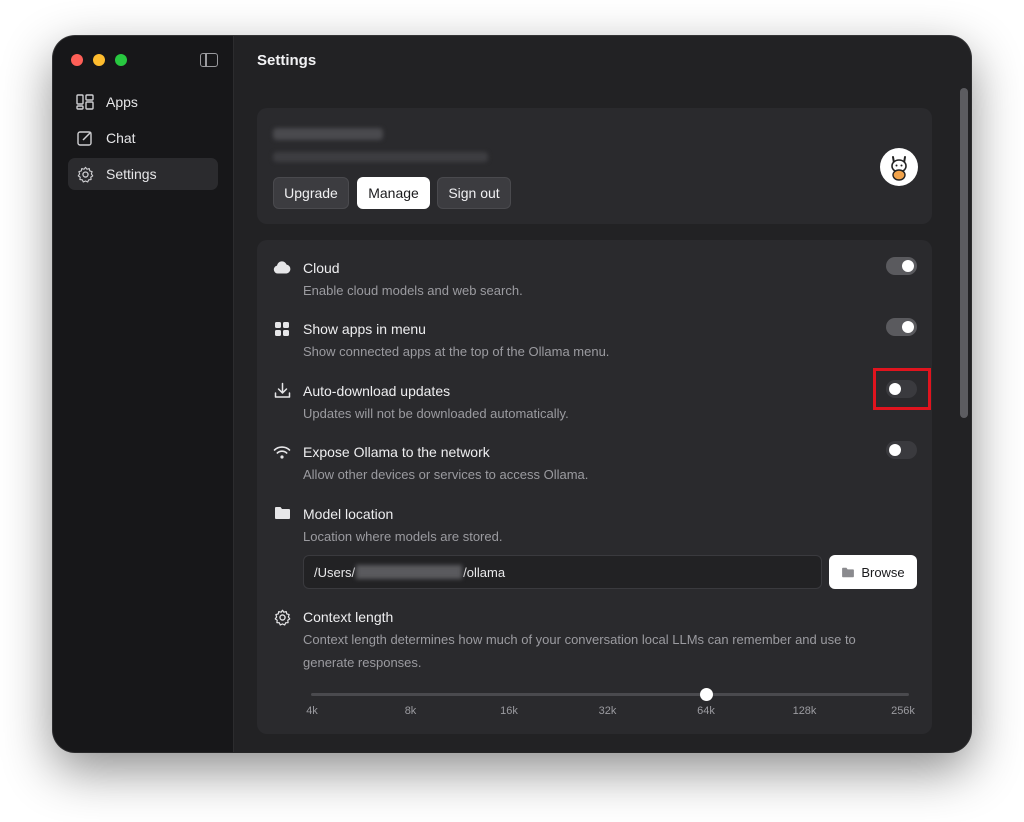 The width and height of the screenshot is (1024, 822). I want to click on slider-tick-label: 16k, so click(509, 711).